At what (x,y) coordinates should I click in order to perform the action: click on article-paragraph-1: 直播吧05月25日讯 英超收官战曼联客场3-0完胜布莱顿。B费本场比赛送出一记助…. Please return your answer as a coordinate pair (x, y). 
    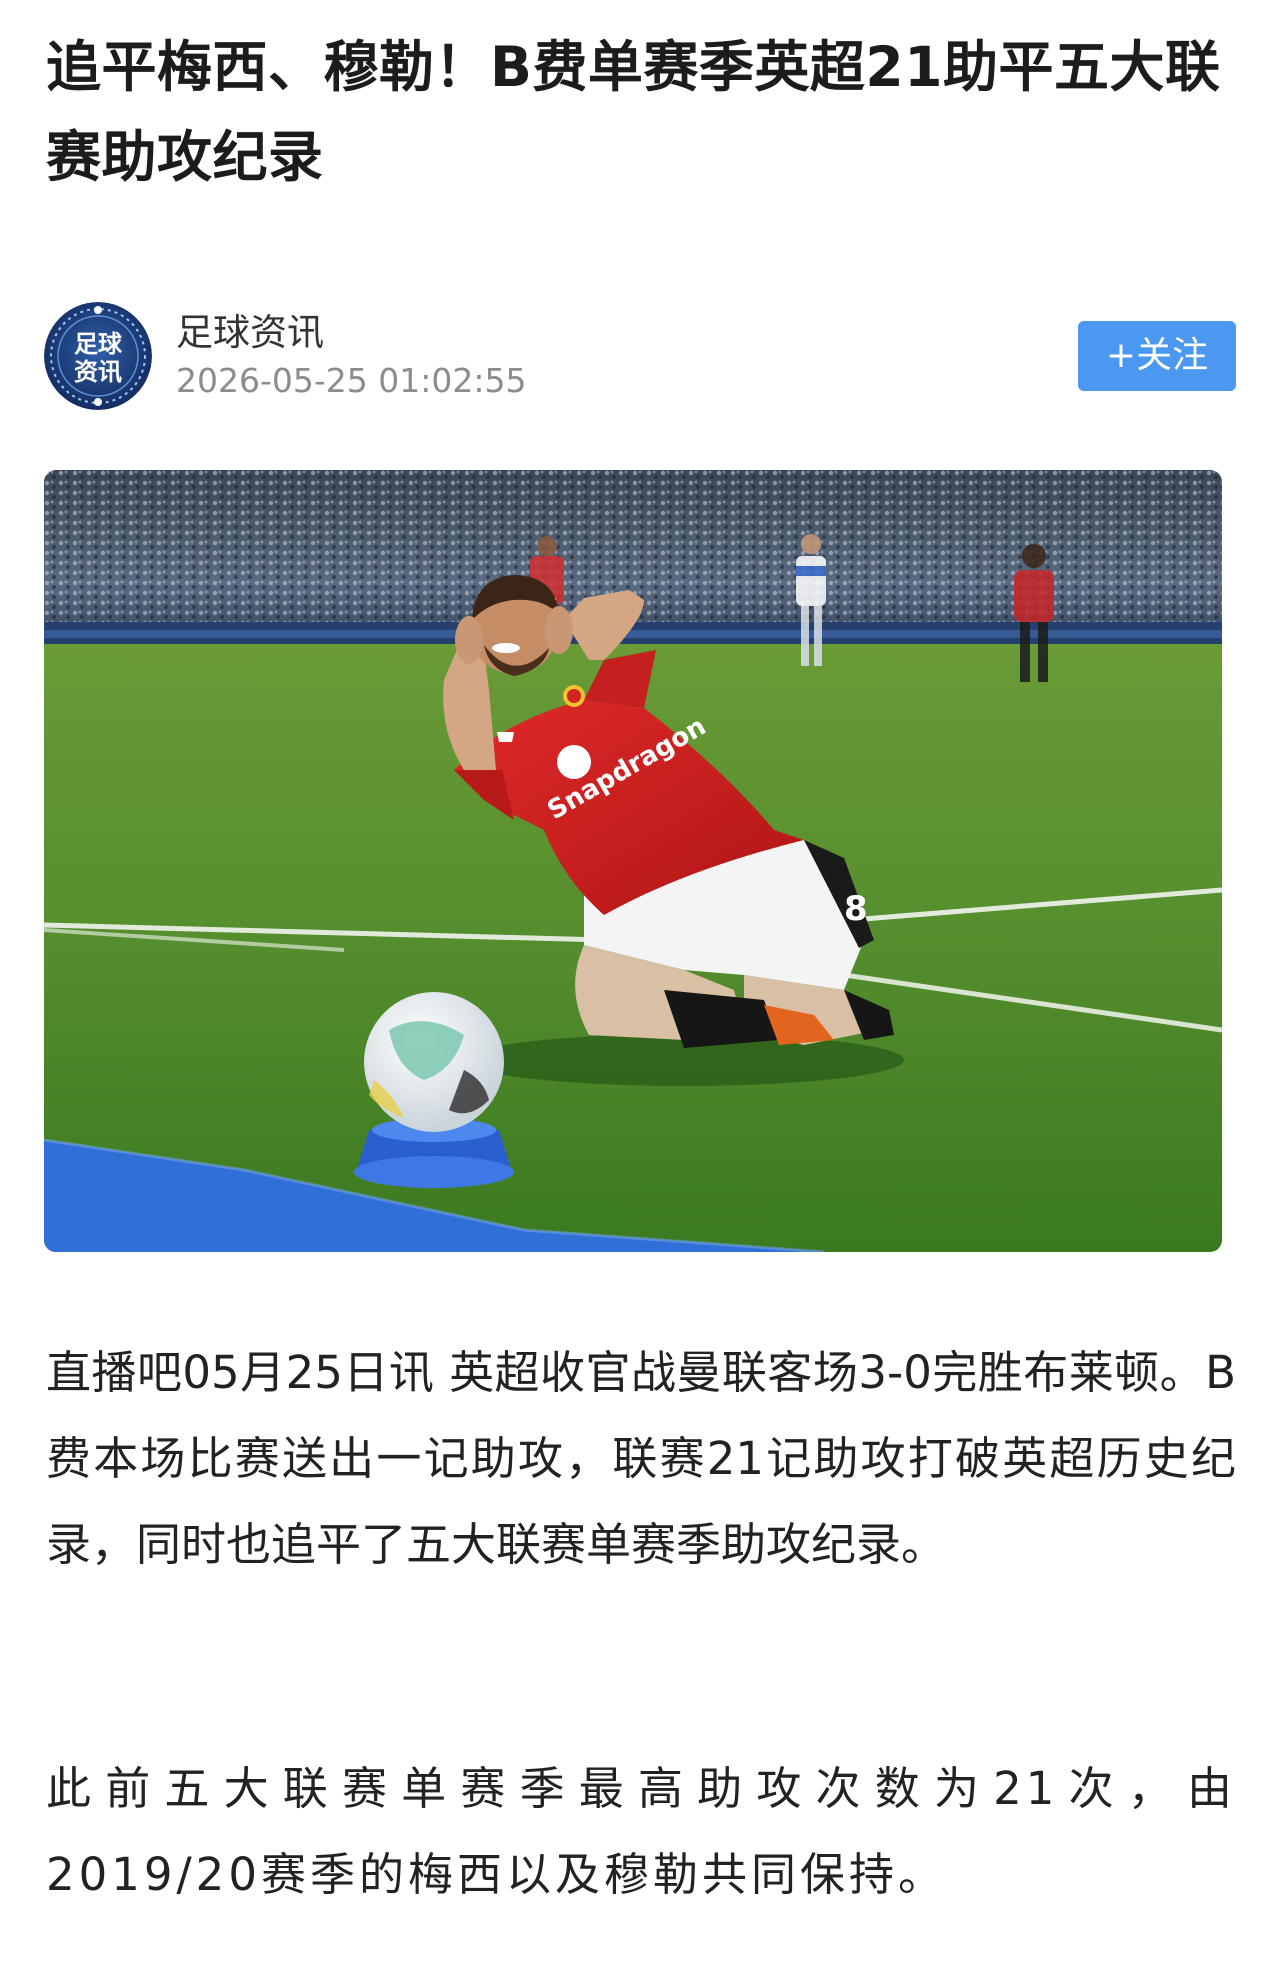
    Looking at the image, I should click on (641, 1458).